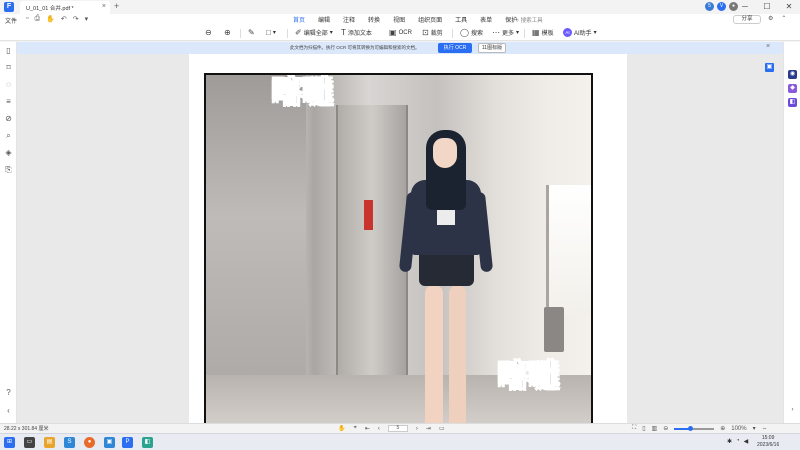 Image resolution: width=800 pixels, height=450 pixels. What do you see at coordinates (643, 428) in the screenshot?
I see `single-page-icon: ▯` at bounding box center [643, 428].